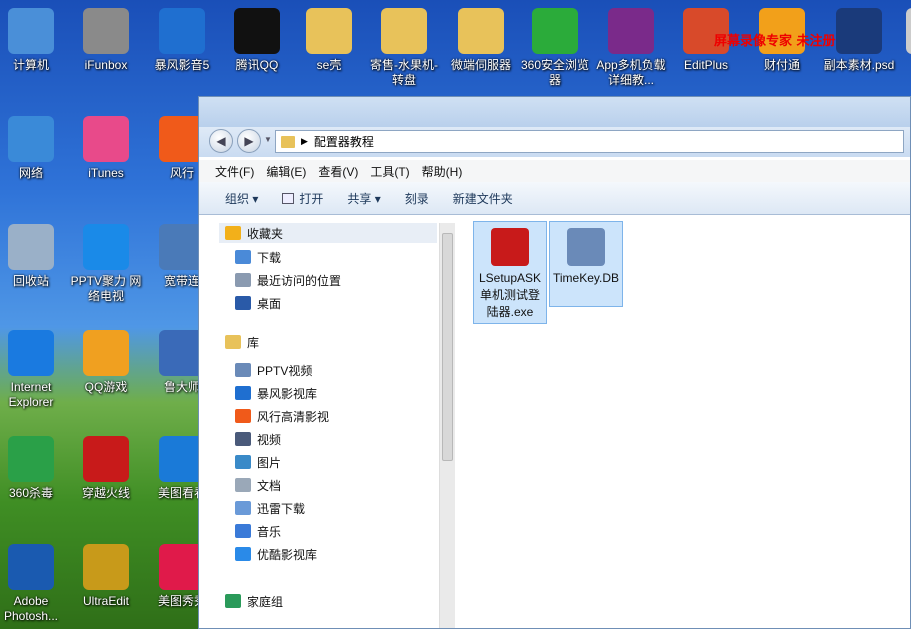  Describe the element at coordinates (269, 257) in the screenshot. I see `nav-item-label: 下载` at that location.